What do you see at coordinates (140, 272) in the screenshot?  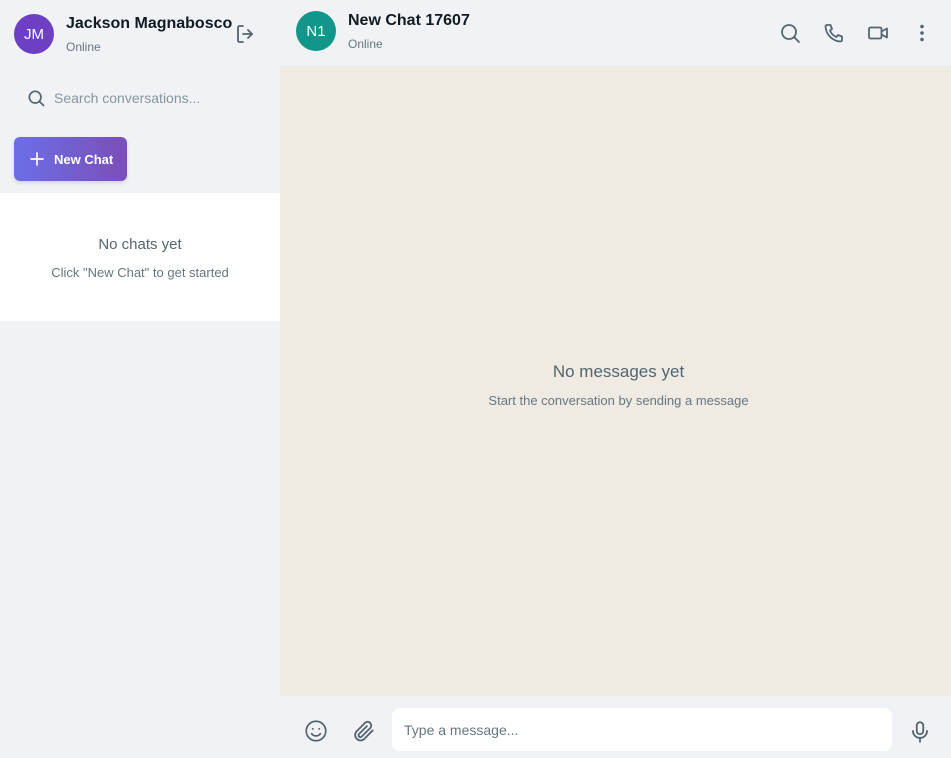 I see `empty-list-subtitle: Click "New Chat" to get started` at bounding box center [140, 272].